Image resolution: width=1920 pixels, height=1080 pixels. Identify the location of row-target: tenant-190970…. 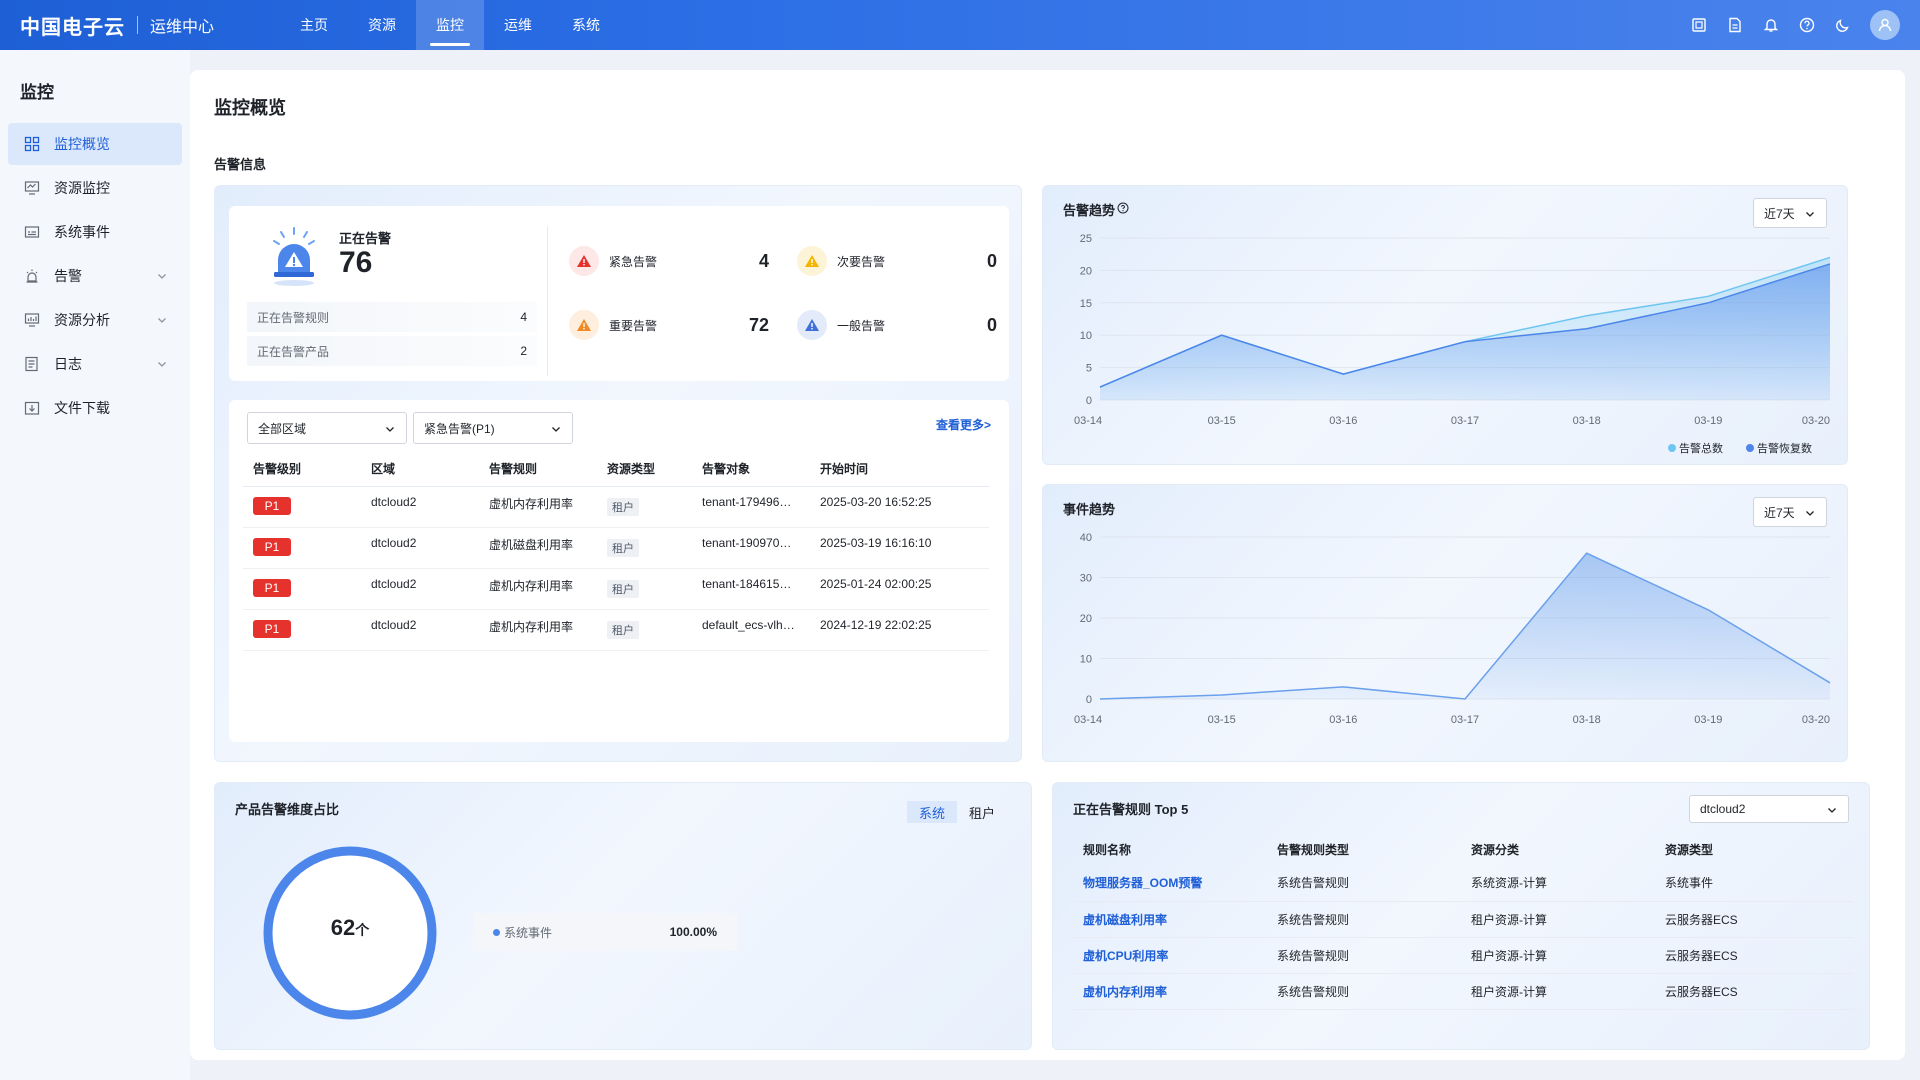
(751, 548).